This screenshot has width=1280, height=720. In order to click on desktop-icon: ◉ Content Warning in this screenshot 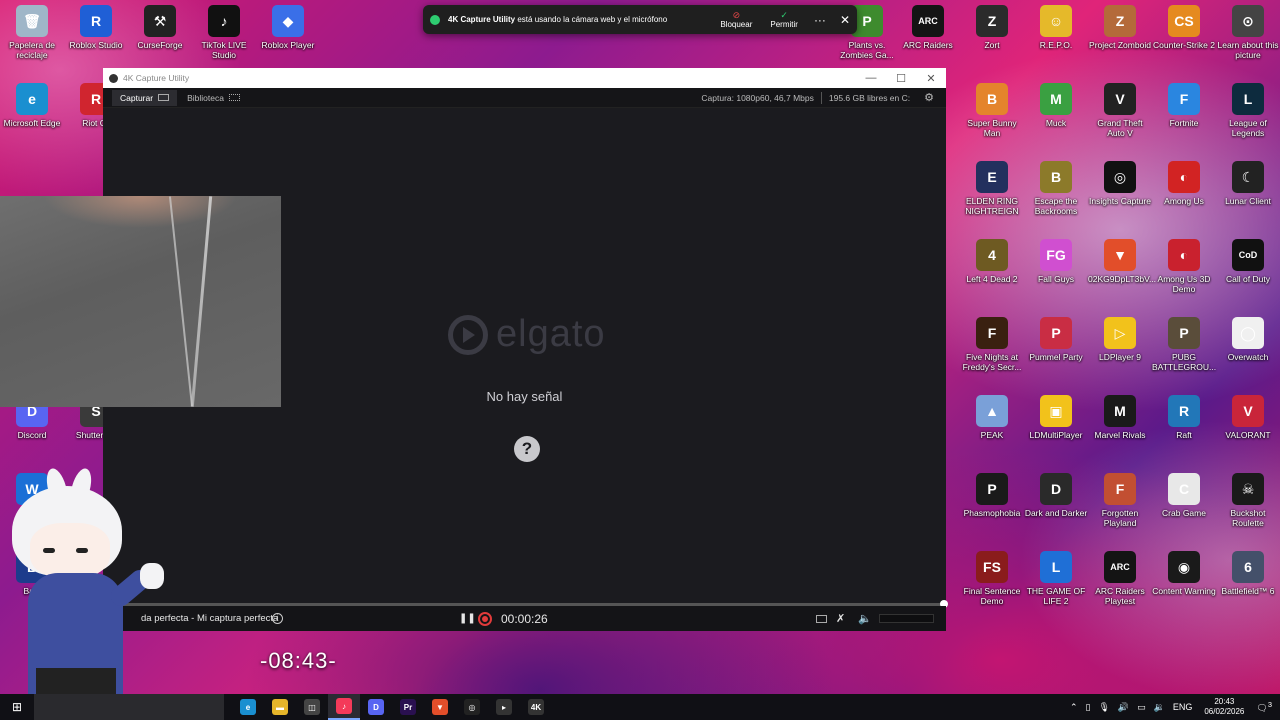, I will do `click(1184, 573)`.